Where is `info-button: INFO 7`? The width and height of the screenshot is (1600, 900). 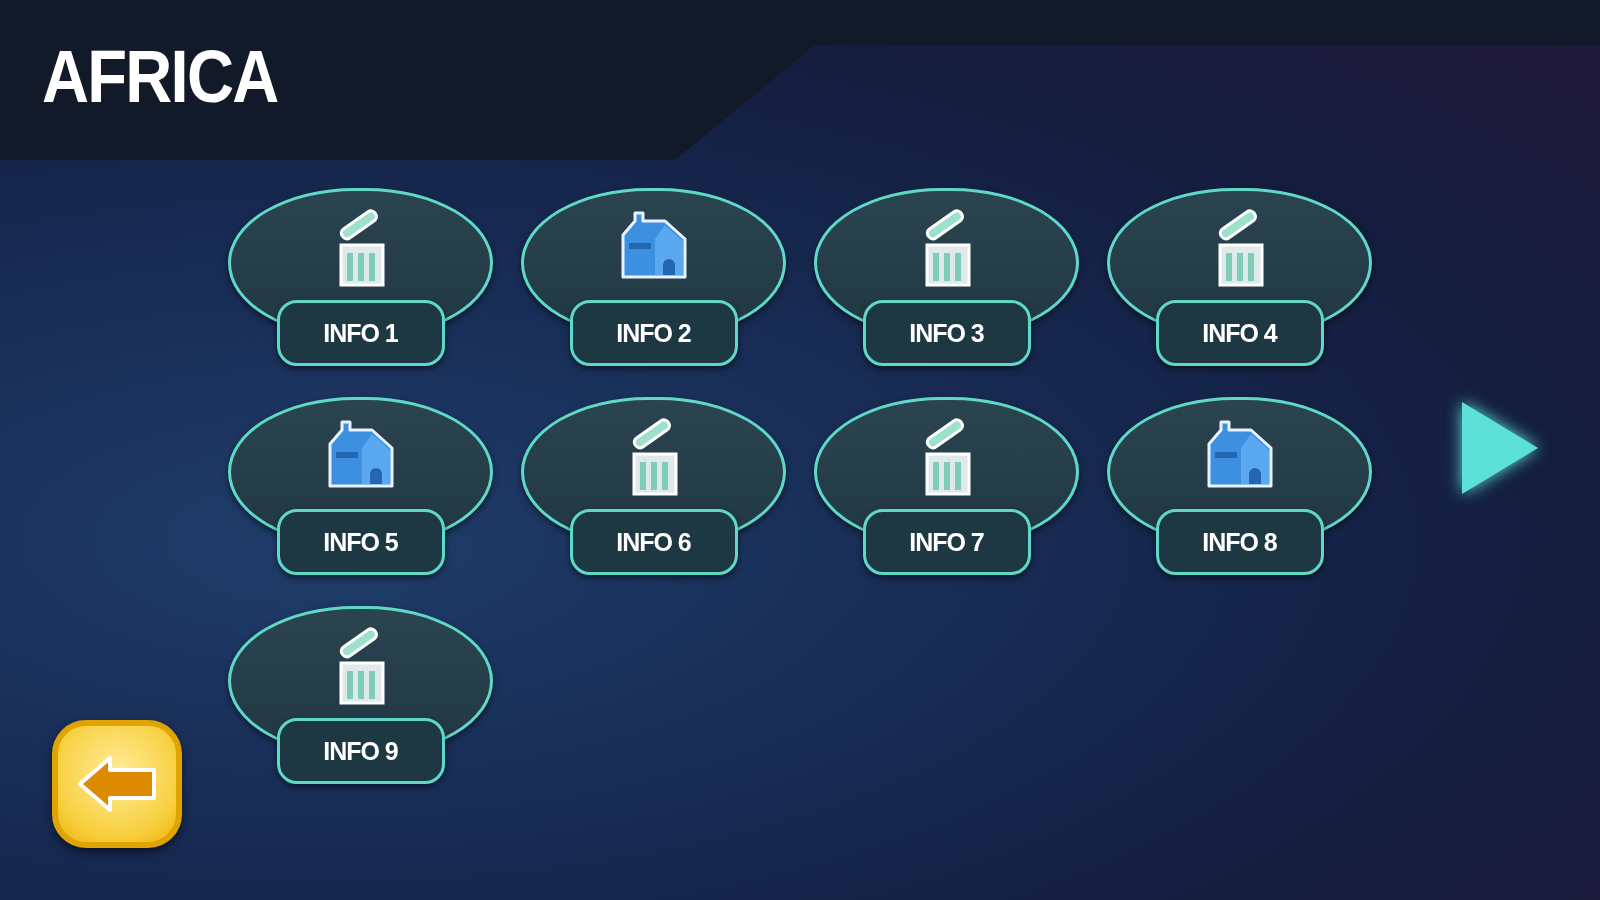 info-button: INFO 7 is located at coordinates (946, 542).